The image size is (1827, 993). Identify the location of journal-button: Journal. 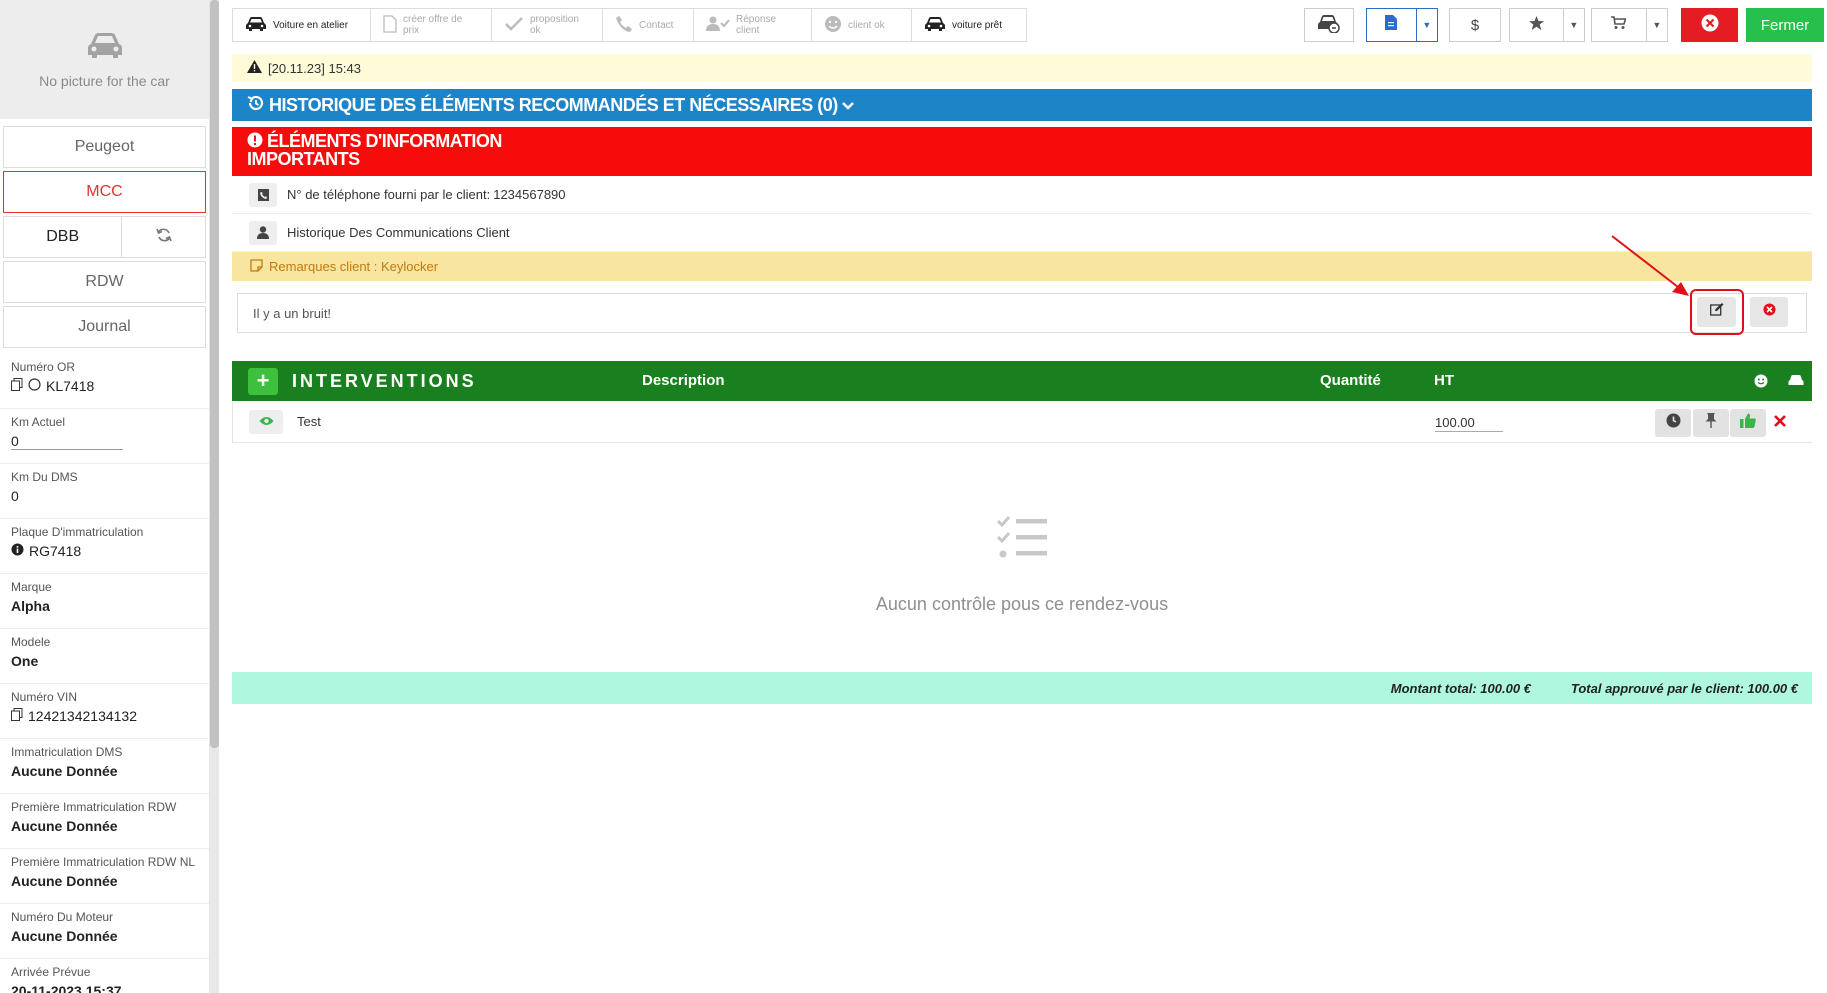
(104, 327).